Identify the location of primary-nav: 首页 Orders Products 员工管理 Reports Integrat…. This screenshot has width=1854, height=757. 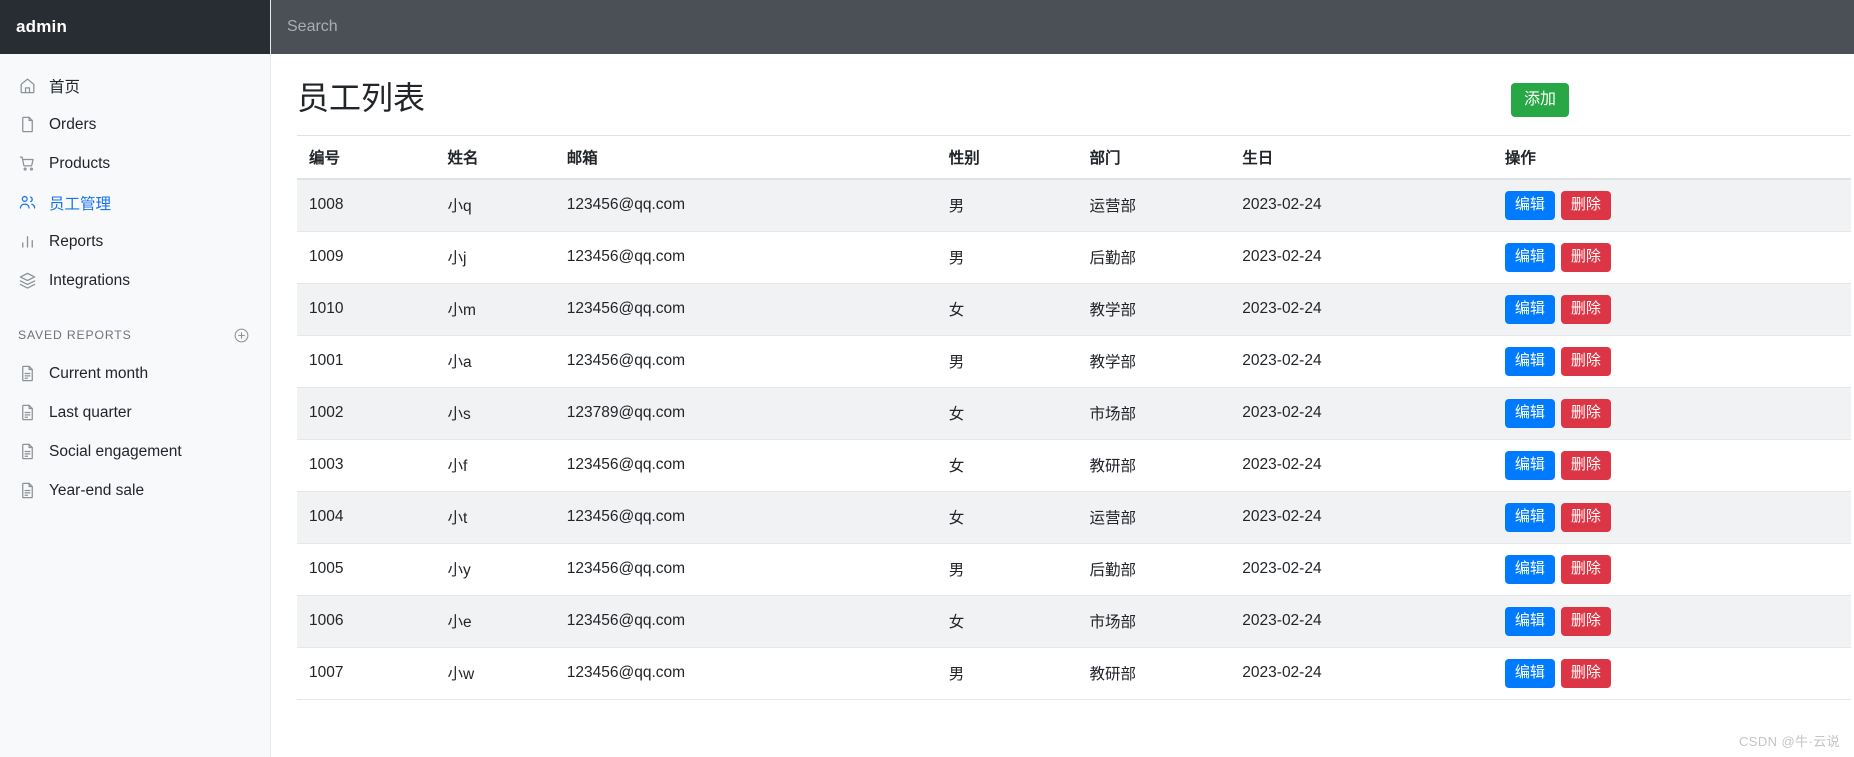
(135, 177).